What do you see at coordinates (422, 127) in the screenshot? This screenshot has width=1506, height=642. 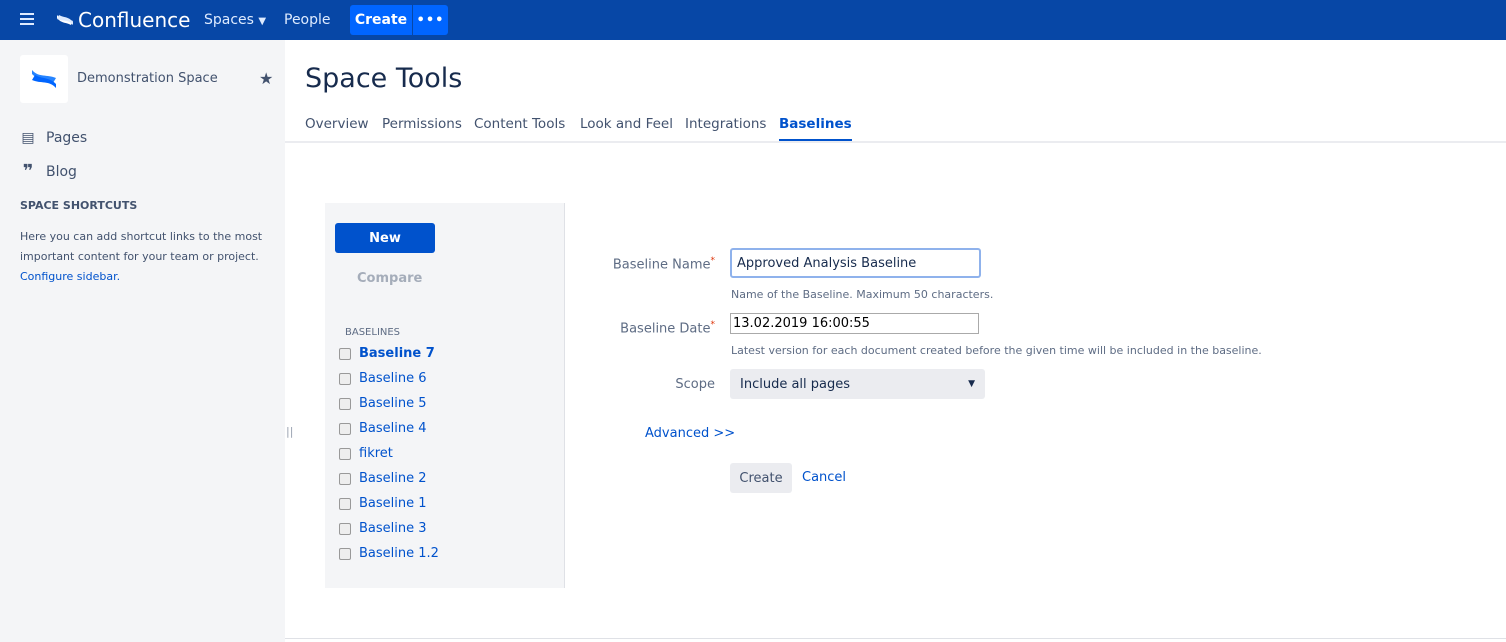 I see `tab-permissions: Permissions` at bounding box center [422, 127].